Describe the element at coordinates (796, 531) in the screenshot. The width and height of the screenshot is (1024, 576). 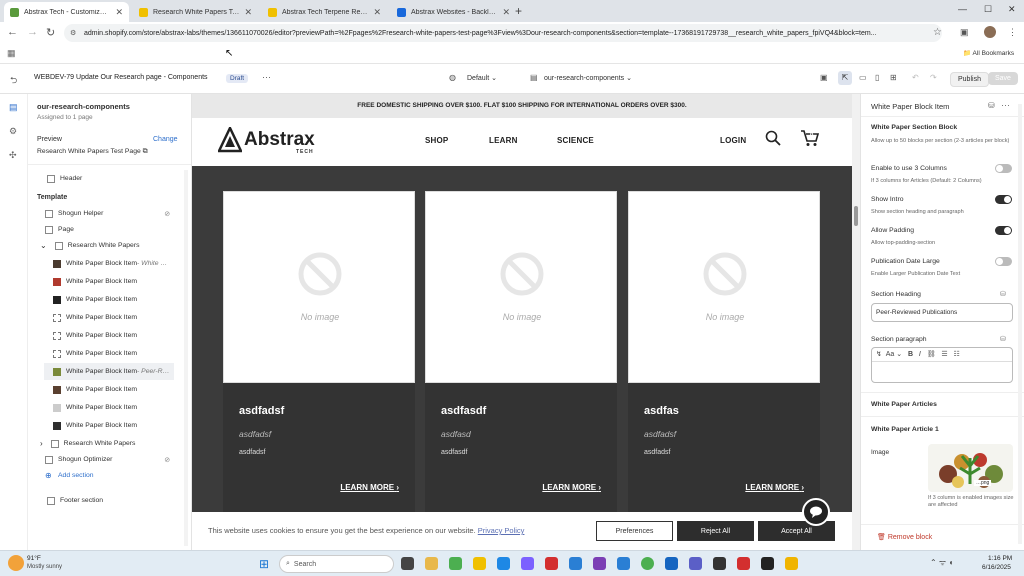
I see `accept-all-button: Accept All` at that location.